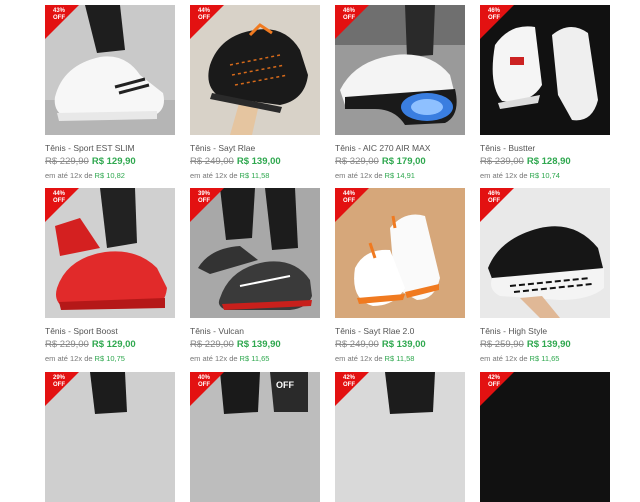  I want to click on product-price: R$ 329,00 R$ 179,00, so click(380, 161).